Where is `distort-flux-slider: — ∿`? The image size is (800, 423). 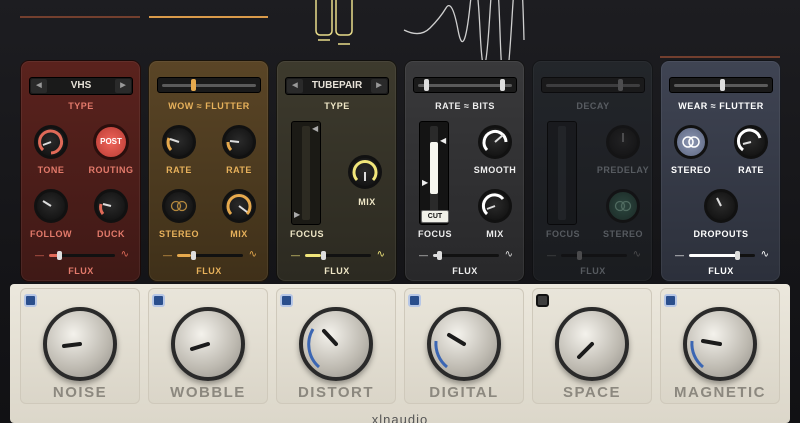
distort-flux-slider: — ∿ is located at coordinates (338, 255).